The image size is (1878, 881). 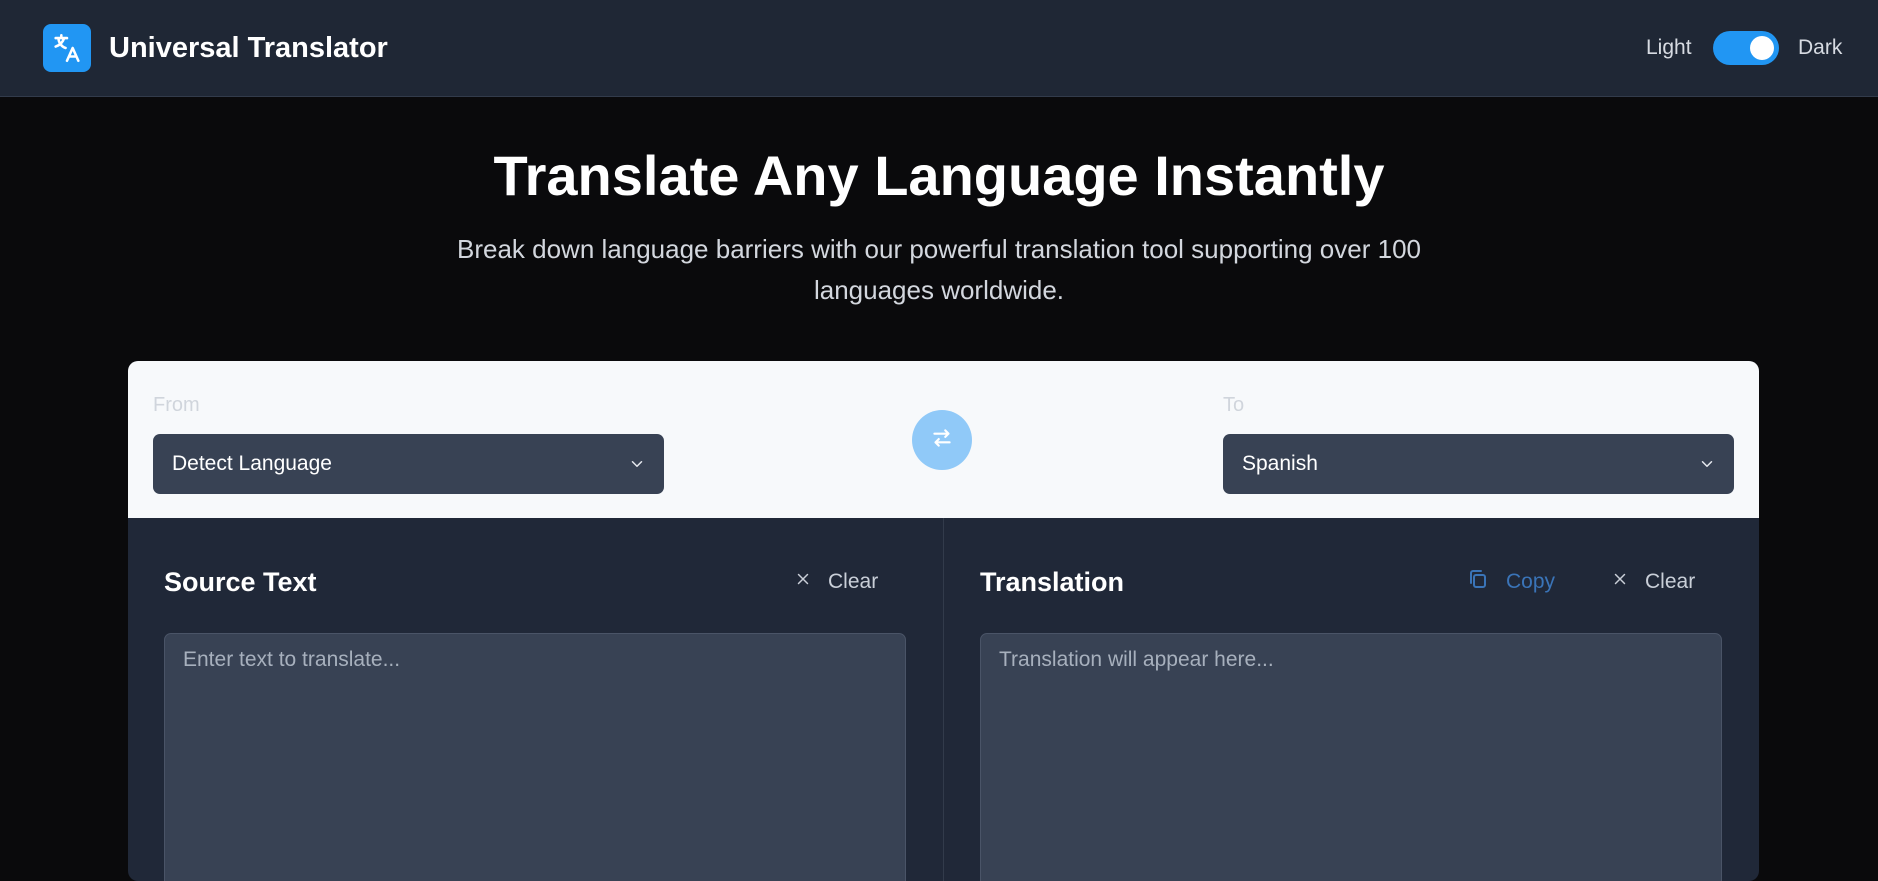 I want to click on translation-title: Translation, so click(x=1052, y=582).